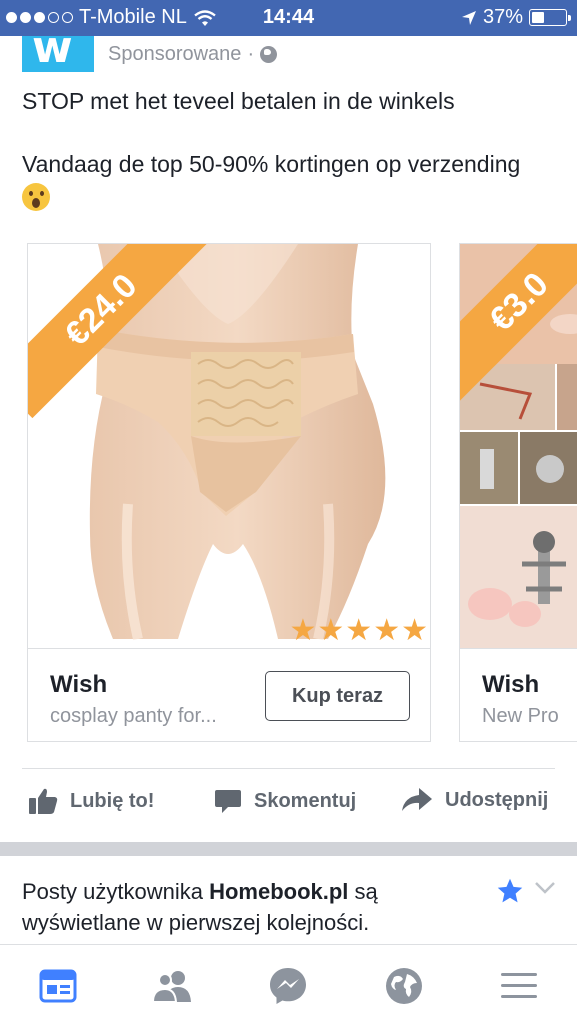 The height and width of the screenshot is (1024, 577). I want to click on notice-page-name: Homebook.pl, so click(278, 891).